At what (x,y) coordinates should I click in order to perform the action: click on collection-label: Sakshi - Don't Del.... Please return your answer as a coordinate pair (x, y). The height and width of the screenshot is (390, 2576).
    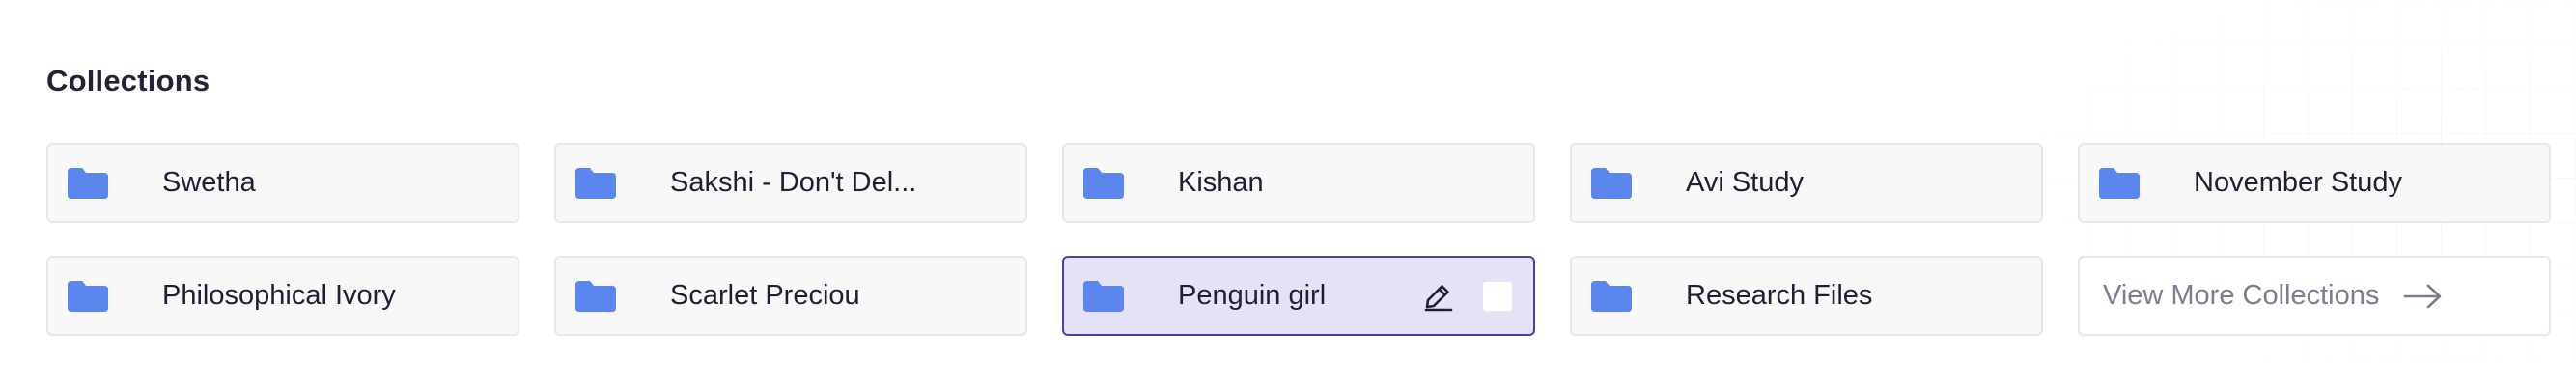
    Looking at the image, I should click on (794, 183).